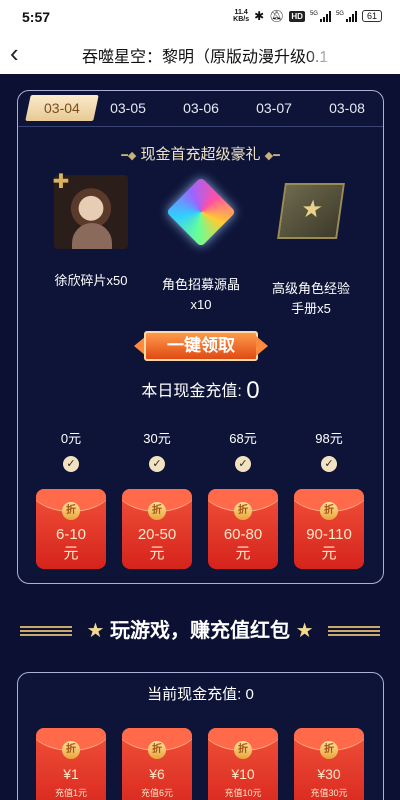 This screenshot has width=400, height=800. I want to click on date-tab: 03-05, so click(128, 108).